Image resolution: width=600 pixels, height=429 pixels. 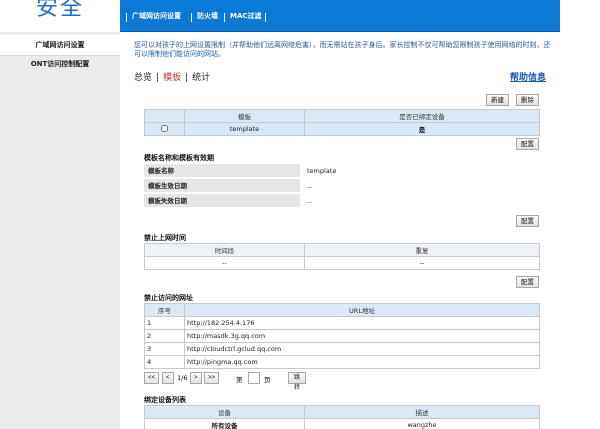 I want to click on table-header-row: 模板 是否已绑定设备, so click(x=342, y=116).